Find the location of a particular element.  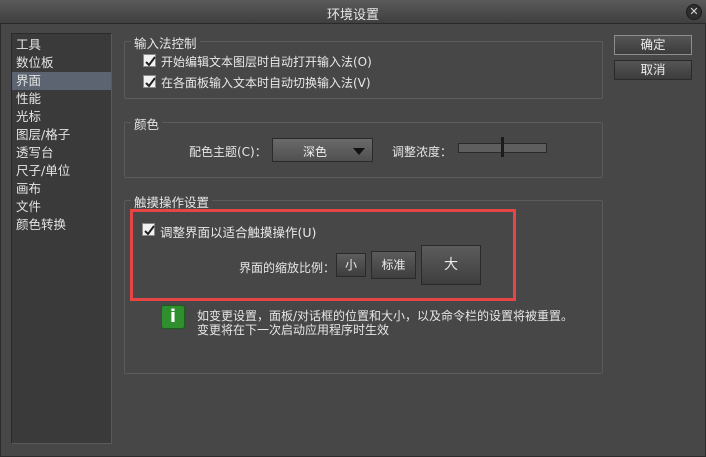

auto-switch-ime-label: 在各面板输入文本时自动切换输入法(V) is located at coordinates (266, 82).